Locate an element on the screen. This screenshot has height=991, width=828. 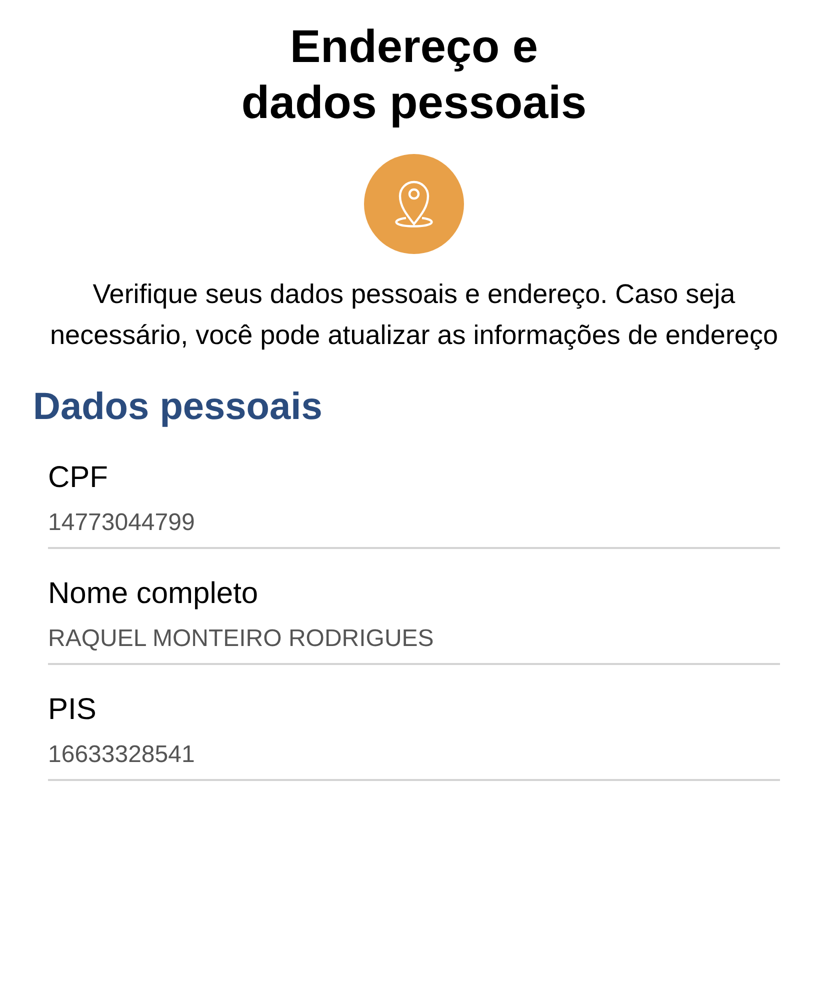
input-field: 16633328541 is located at coordinates (414, 755).